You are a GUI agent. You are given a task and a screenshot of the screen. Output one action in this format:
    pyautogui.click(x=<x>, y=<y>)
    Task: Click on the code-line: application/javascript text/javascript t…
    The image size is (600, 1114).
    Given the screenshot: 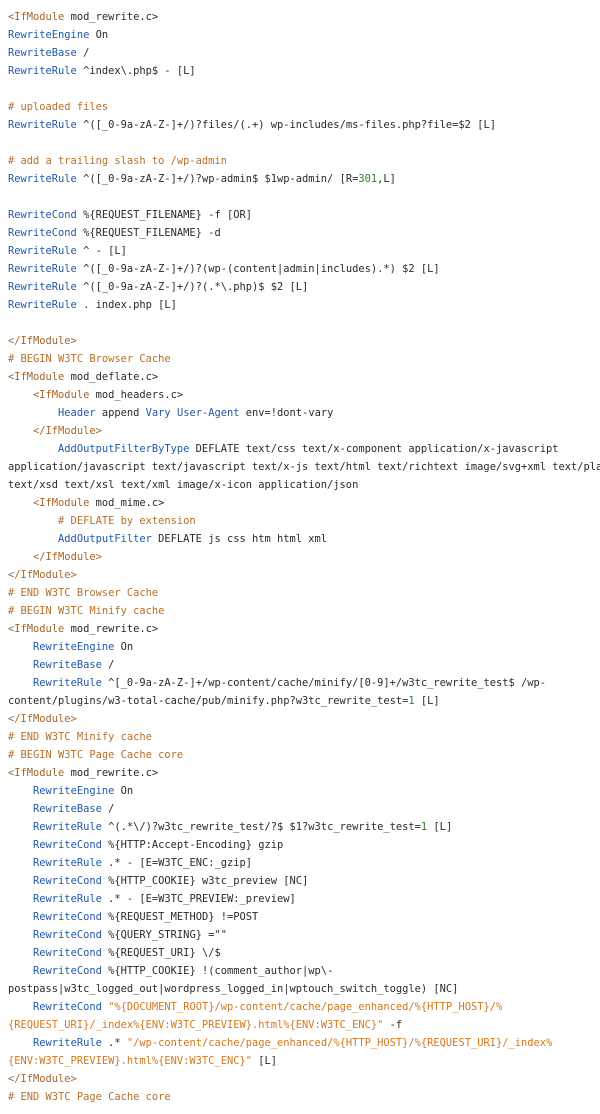 What is the action you would take?
    pyautogui.click(x=304, y=467)
    